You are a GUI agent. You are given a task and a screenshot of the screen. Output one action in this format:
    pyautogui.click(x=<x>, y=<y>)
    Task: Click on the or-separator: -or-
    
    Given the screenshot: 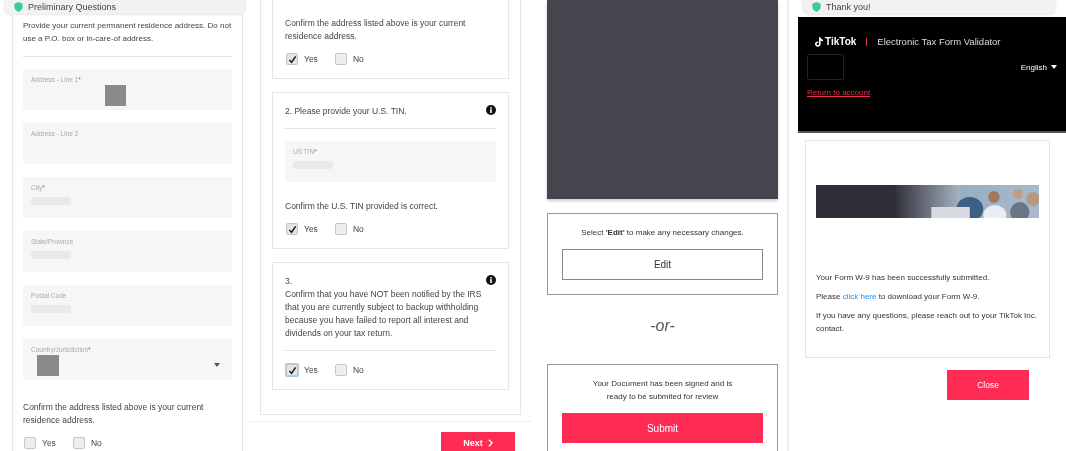 What is the action you would take?
    pyautogui.click(x=662, y=326)
    